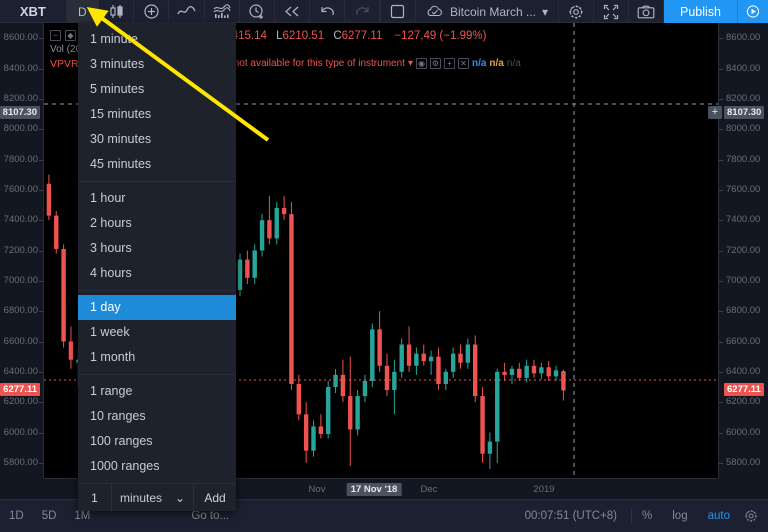 Image resolution: width=768 pixels, height=532 pixels. I want to click on clock-label: 00:07:51 (UTC+8), so click(578, 516).